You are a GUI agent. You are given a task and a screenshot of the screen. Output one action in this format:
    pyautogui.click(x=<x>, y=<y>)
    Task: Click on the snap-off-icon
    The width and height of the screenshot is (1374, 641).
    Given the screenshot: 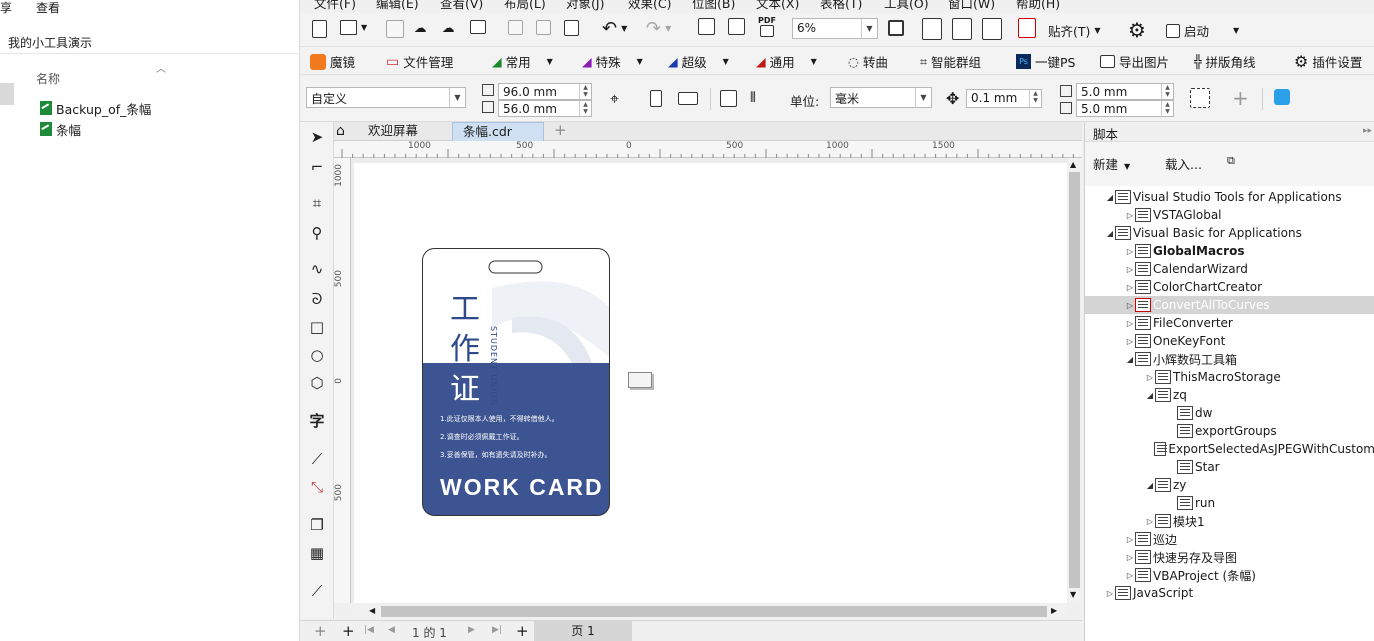 What is the action you would take?
    pyautogui.click(x=1027, y=28)
    